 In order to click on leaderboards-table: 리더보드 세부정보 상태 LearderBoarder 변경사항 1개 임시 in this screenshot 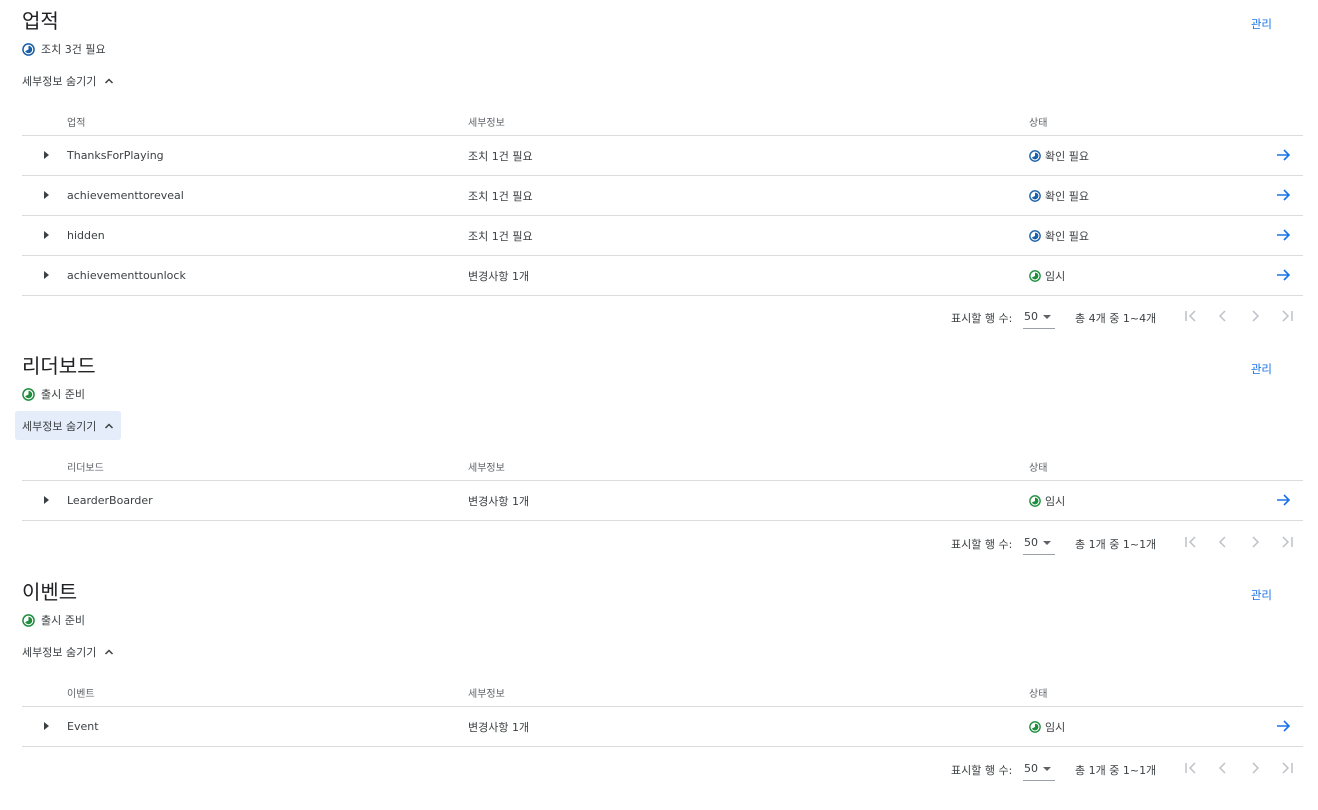, I will do `click(662, 489)`.